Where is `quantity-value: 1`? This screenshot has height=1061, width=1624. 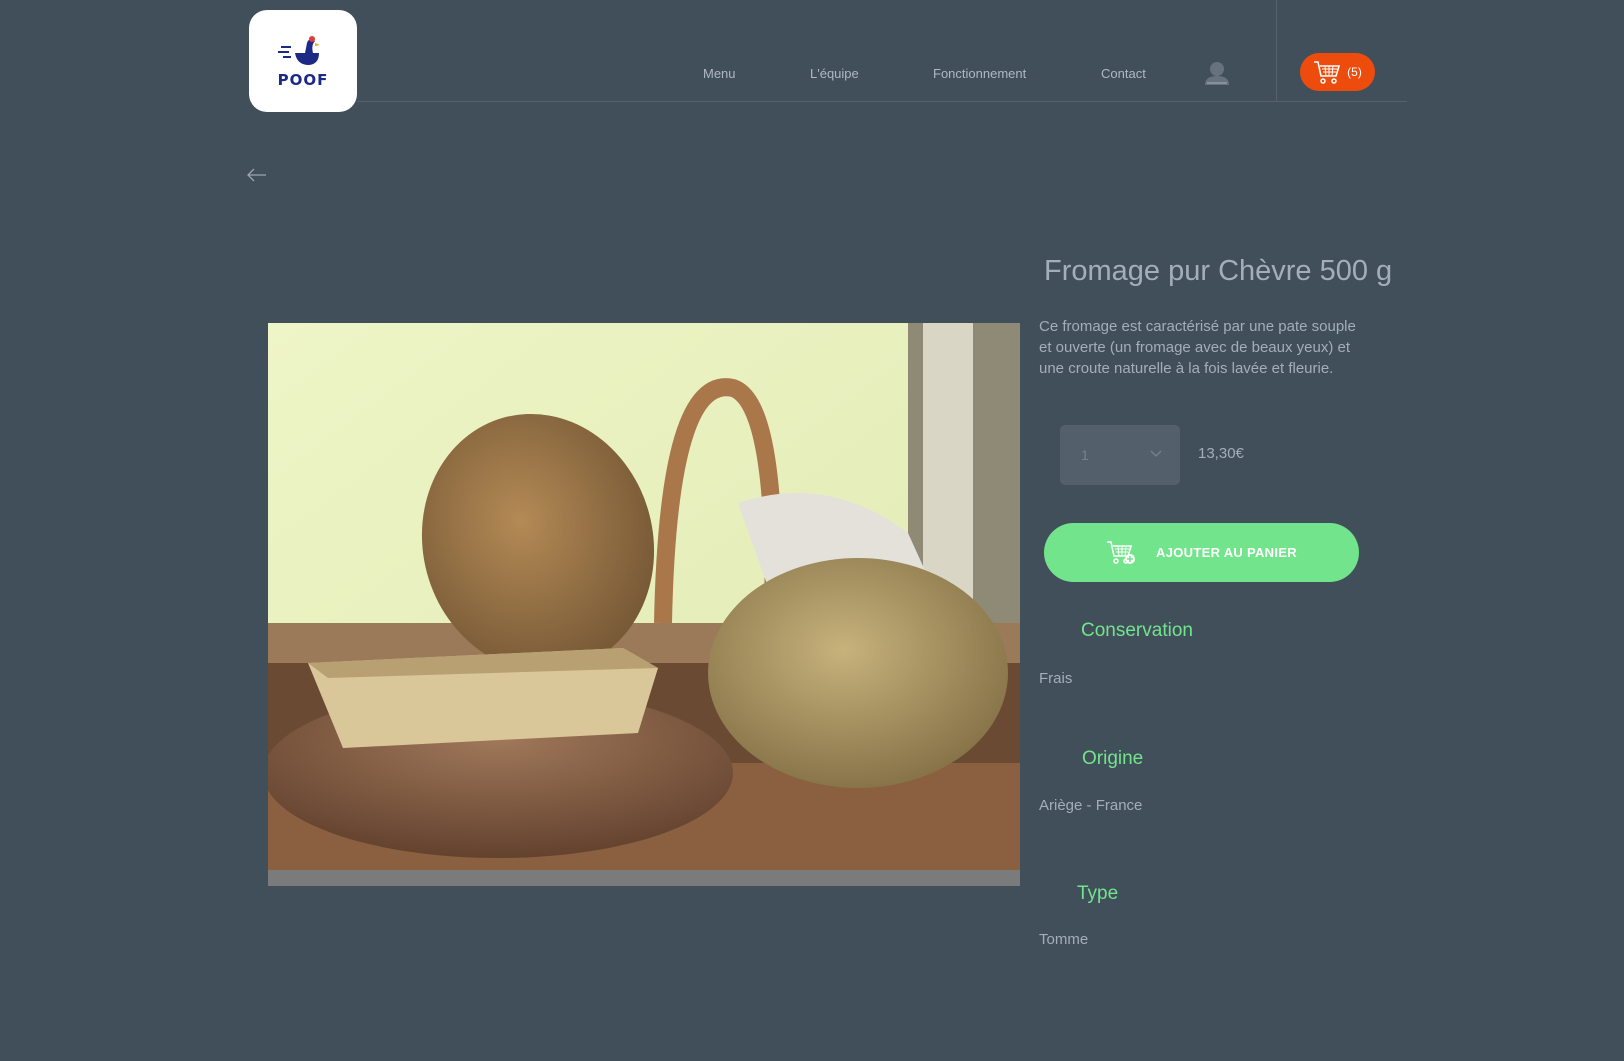
quantity-value: 1 is located at coordinates (1085, 455).